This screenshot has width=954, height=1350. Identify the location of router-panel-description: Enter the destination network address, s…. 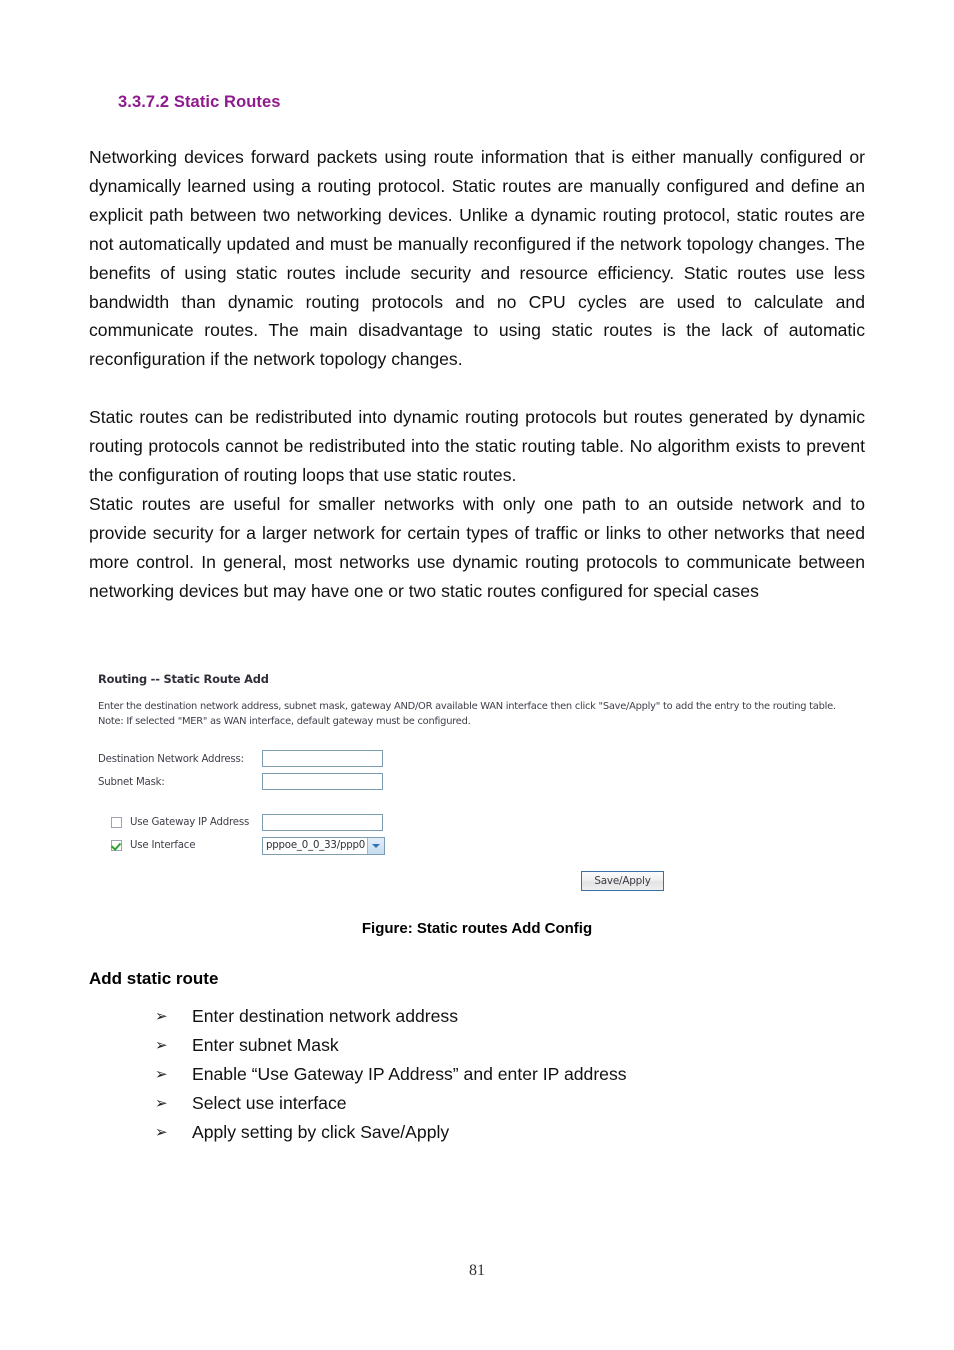
(488, 714).